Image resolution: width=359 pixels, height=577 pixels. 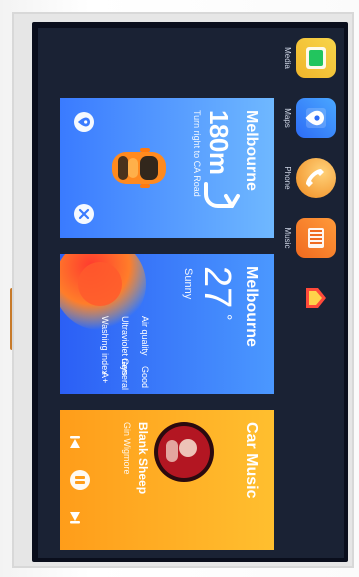 What do you see at coordinates (103, 292) in the screenshot?
I see `weather-graphics` at bounding box center [103, 292].